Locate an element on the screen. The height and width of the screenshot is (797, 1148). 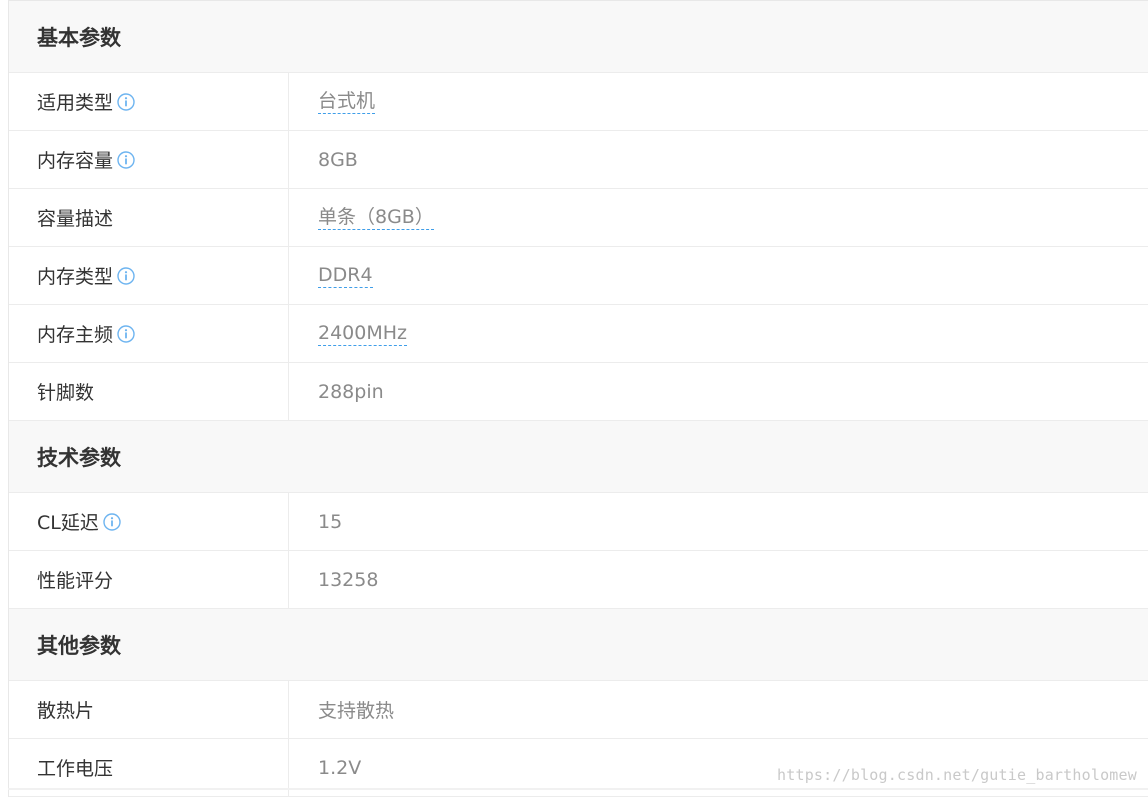
spec-row-memory-frequency: 内存主频 2400MHz is located at coordinates (578, 334).